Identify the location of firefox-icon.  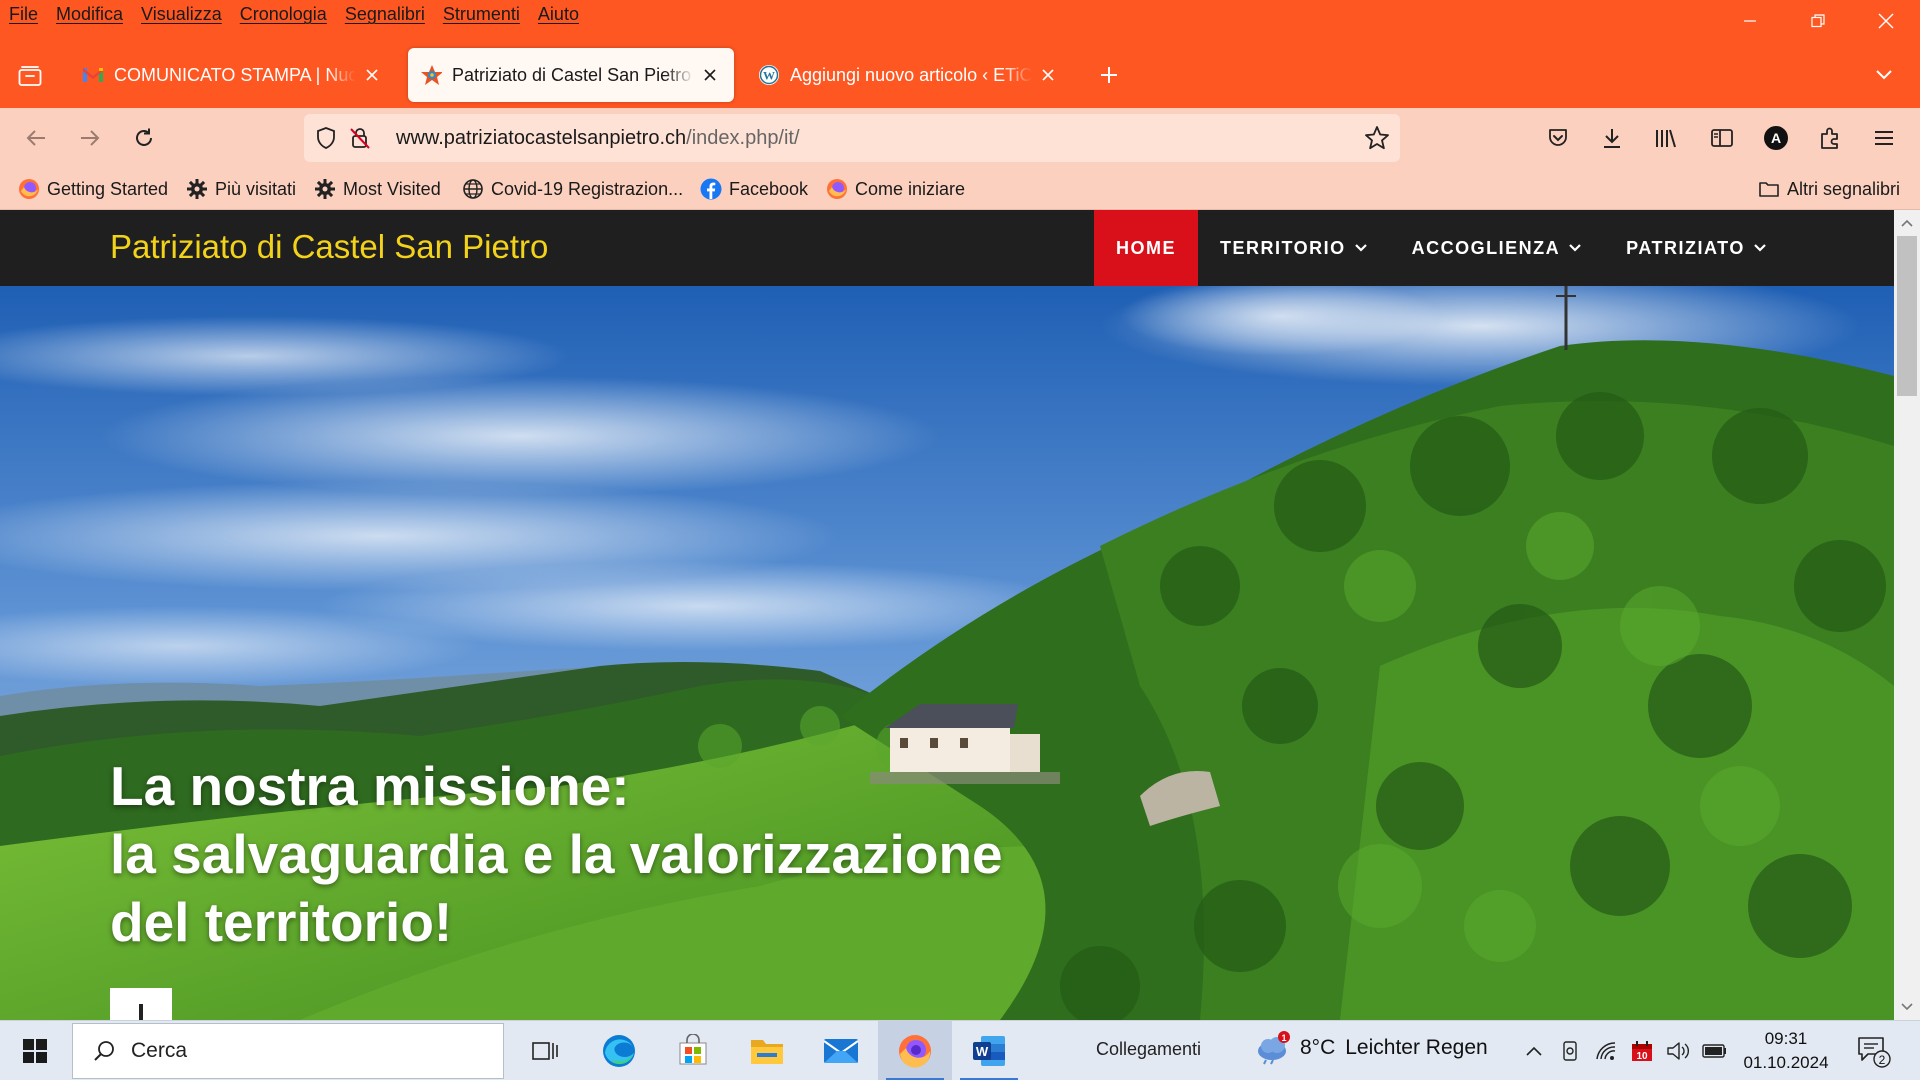
(837, 189).